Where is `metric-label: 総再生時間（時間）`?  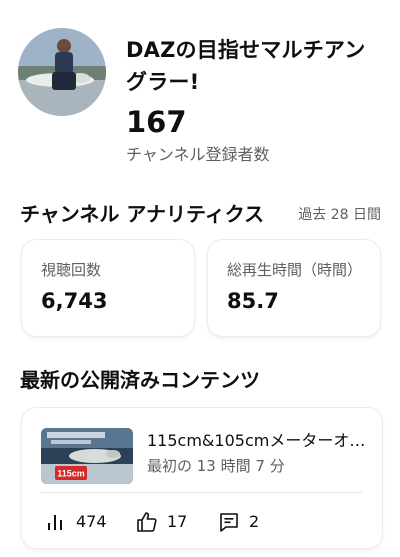 metric-label: 総再生時間（時間） is located at coordinates (295, 270).